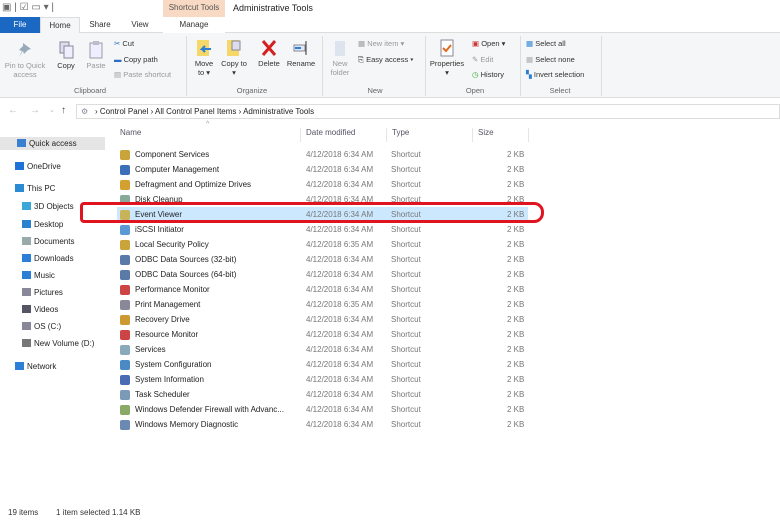  I want to click on select-all-button: ▦ Select all, so click(546, 44).